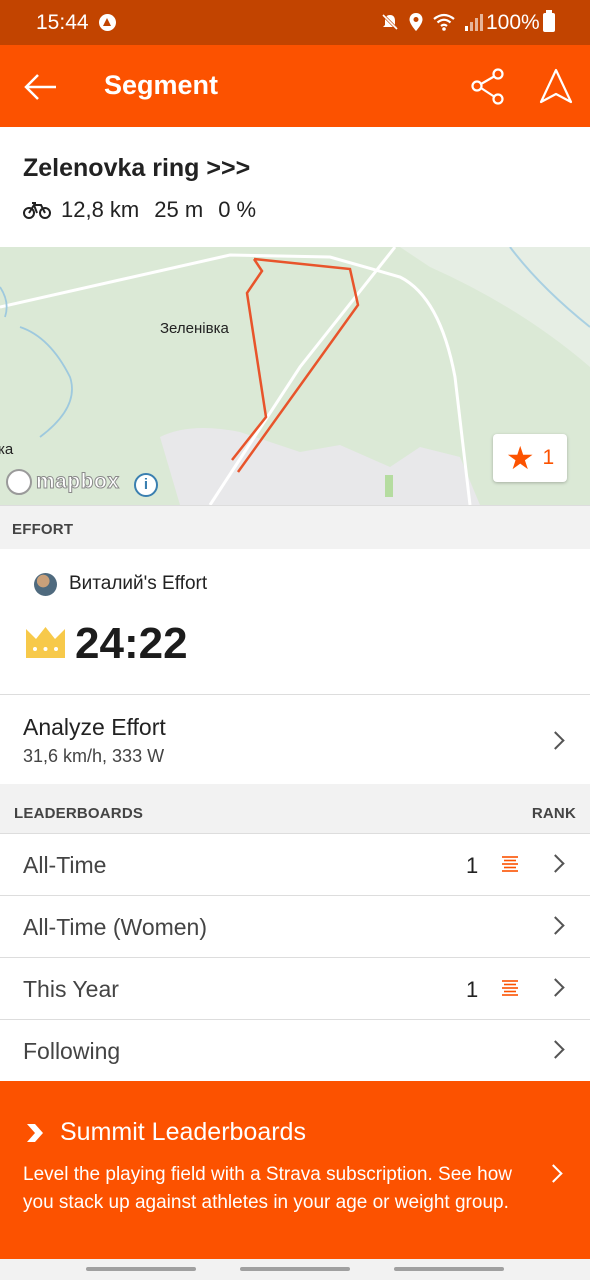 Image resolution: width=590 pixels, height=1280 pixels. What do you see at coordinates (553, 813) in the screenshot?
I see `rank-column-label: RANK` at bounding box center [553, 813].